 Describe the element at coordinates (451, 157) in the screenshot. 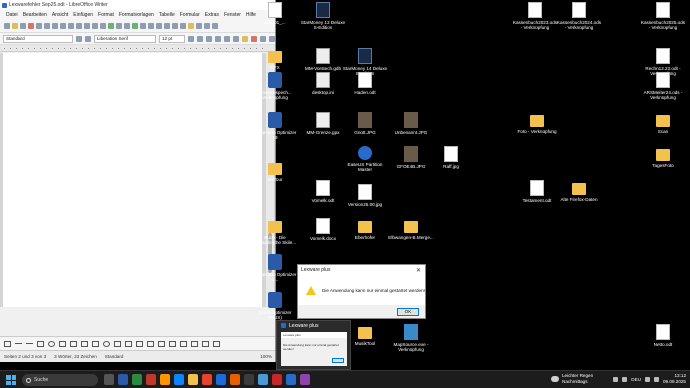

I see `desktop-icon: Raff.jpg` at that location.